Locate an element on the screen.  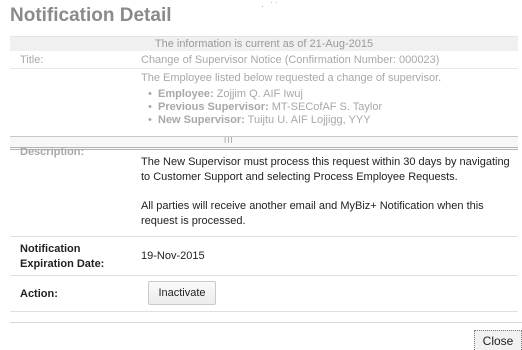
title-mark: · ˙˙ is located at coordinates (271, 6).